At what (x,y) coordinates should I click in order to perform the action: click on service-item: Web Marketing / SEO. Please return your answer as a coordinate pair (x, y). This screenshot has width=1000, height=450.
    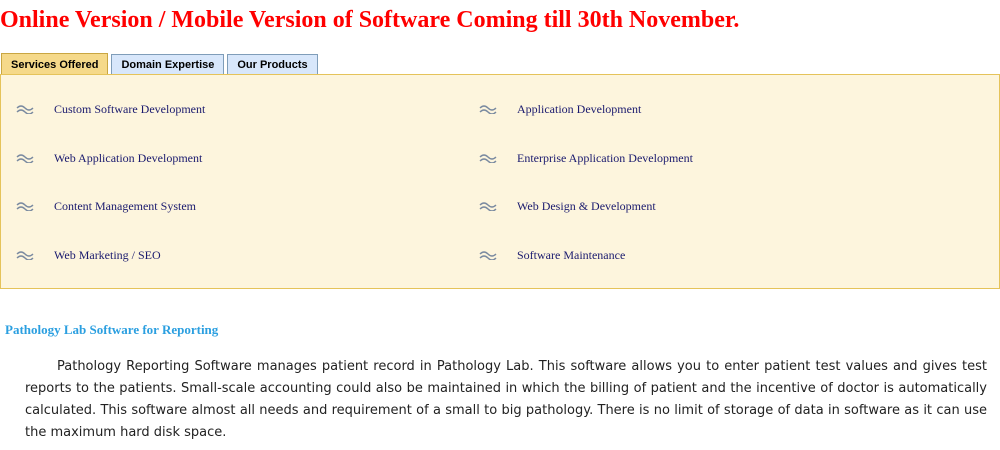
    Looking at the image, I should click on (88, 255).